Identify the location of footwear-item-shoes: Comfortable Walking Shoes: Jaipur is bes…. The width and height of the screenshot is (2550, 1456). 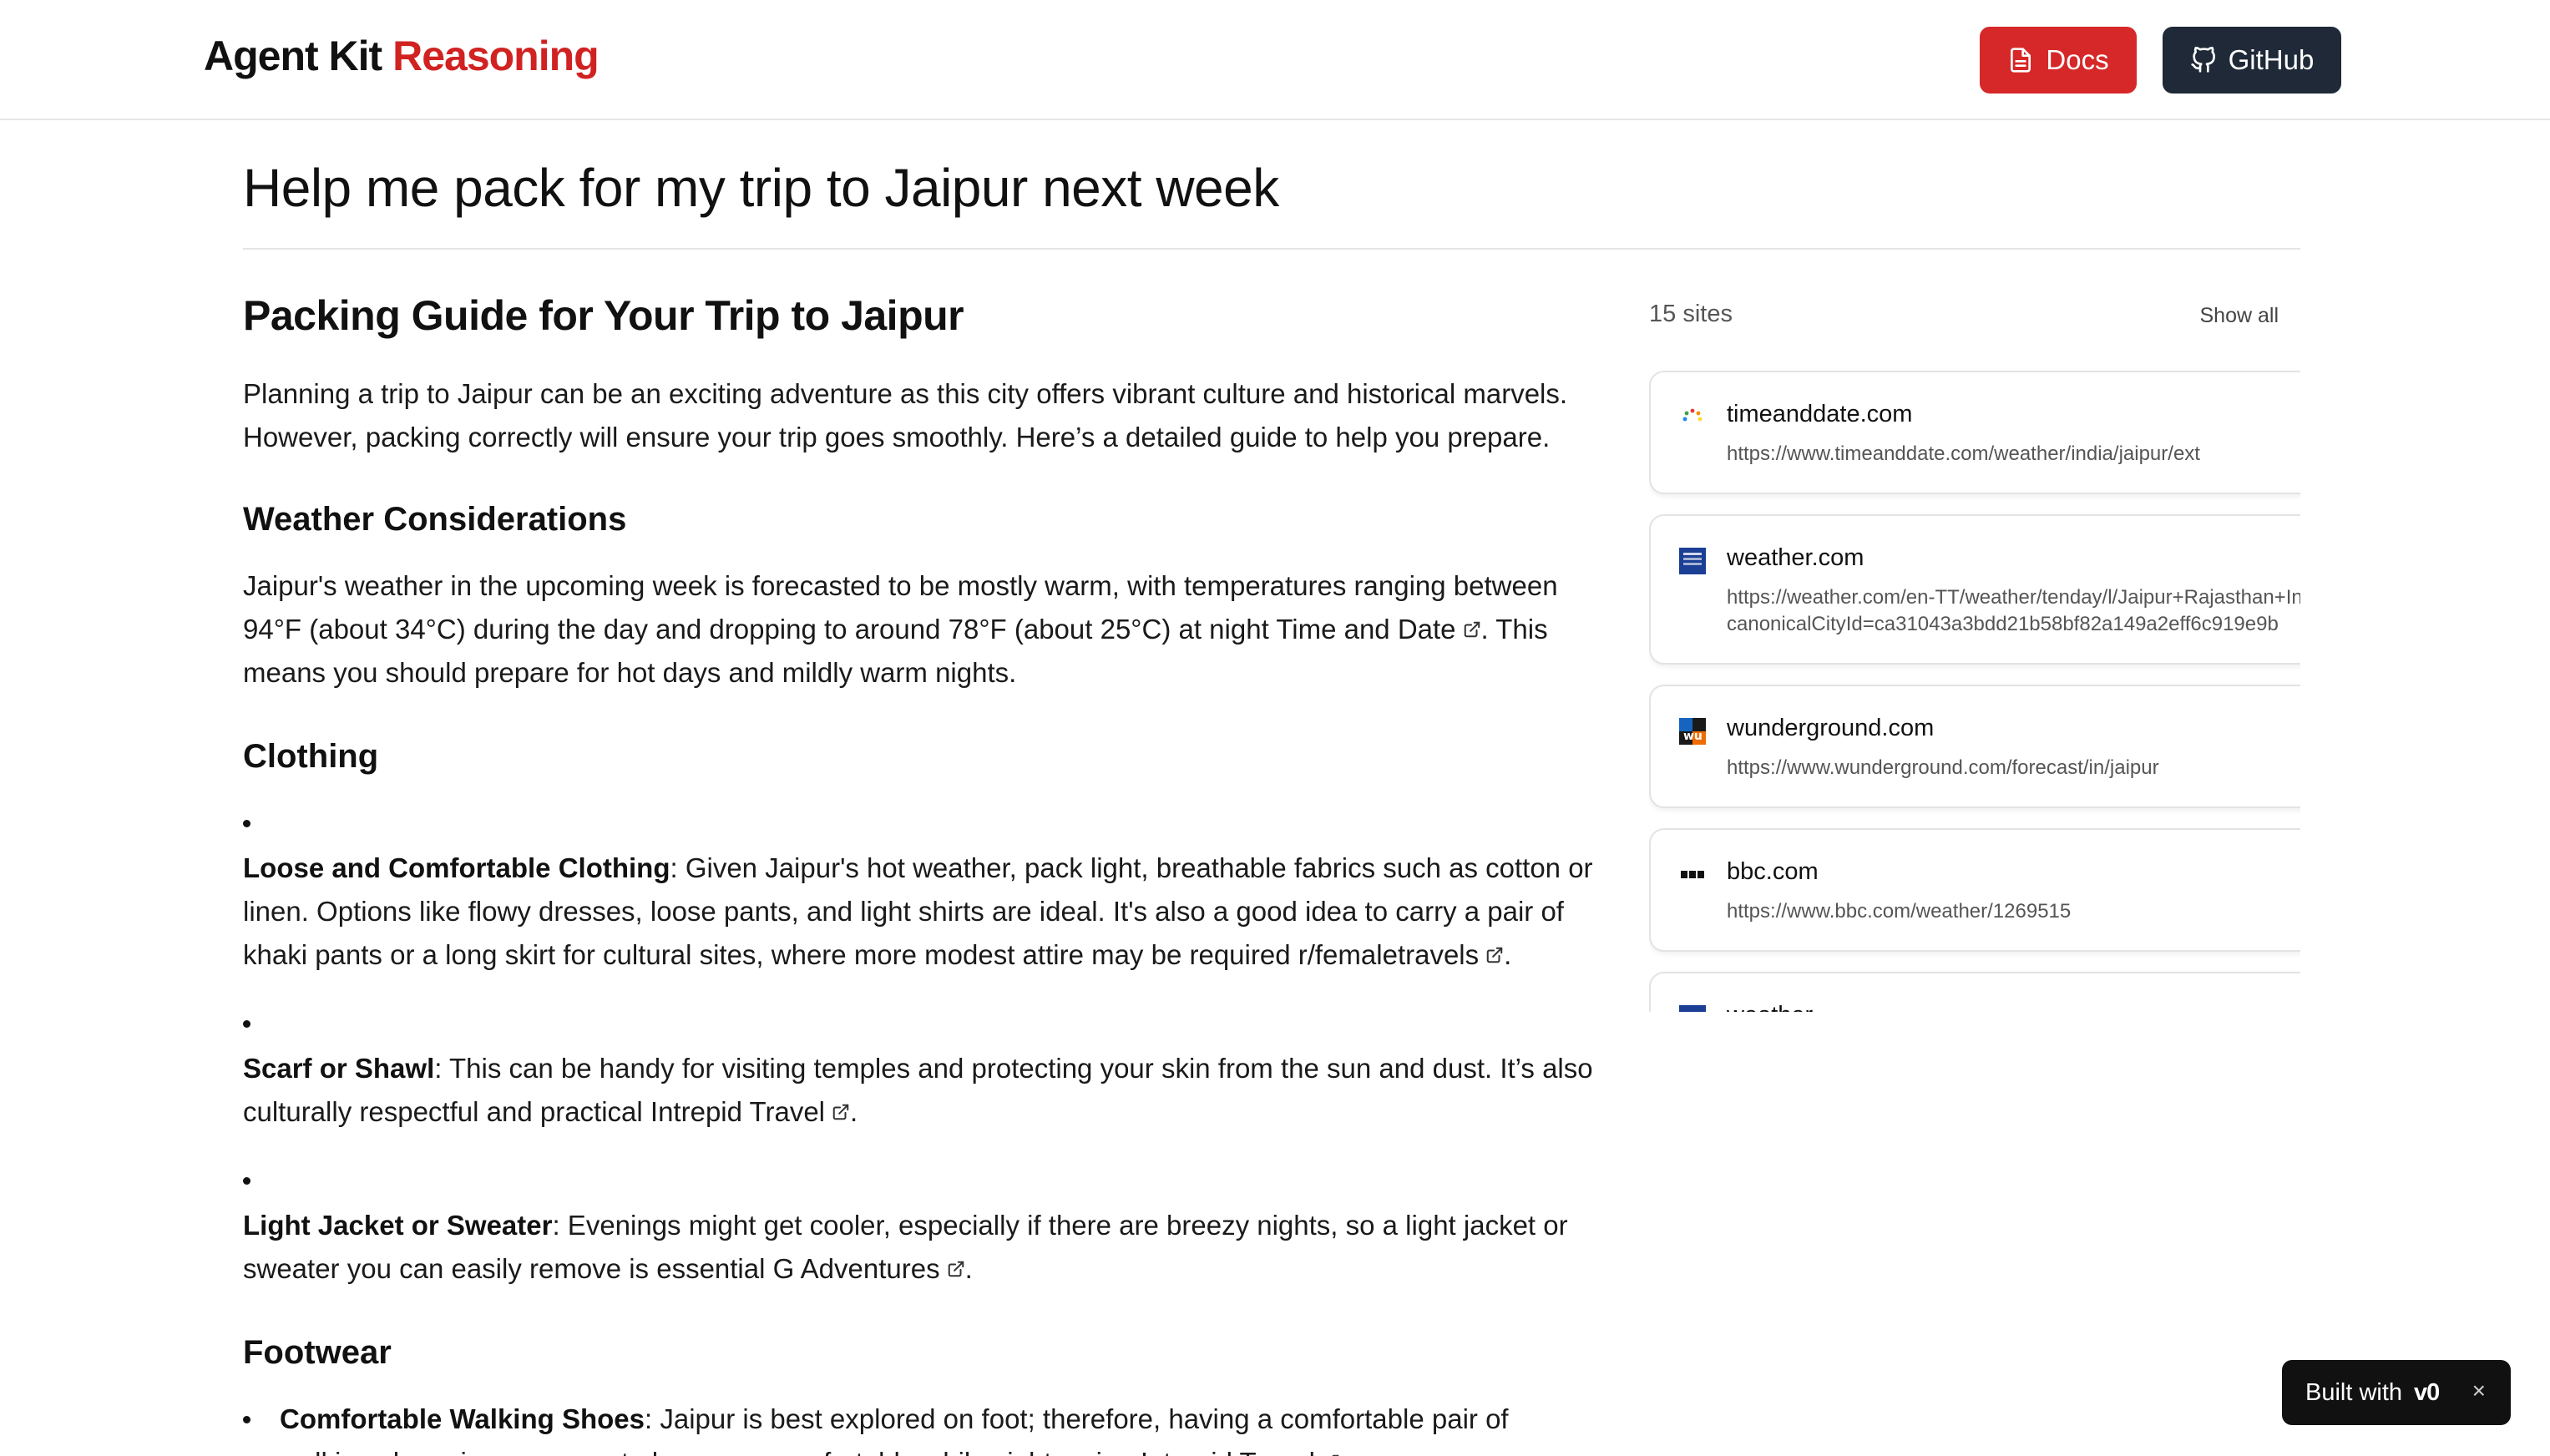
(942, 1427).